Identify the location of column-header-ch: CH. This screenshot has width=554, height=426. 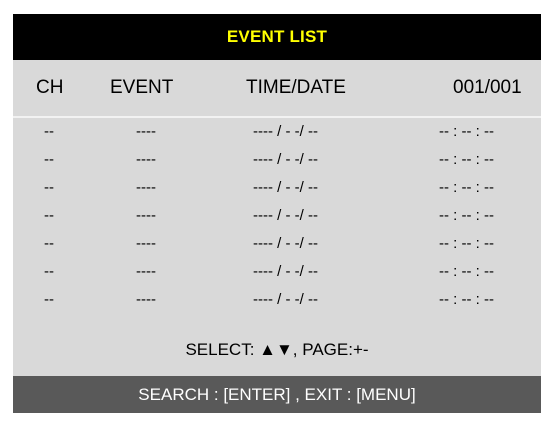
(50, 87).